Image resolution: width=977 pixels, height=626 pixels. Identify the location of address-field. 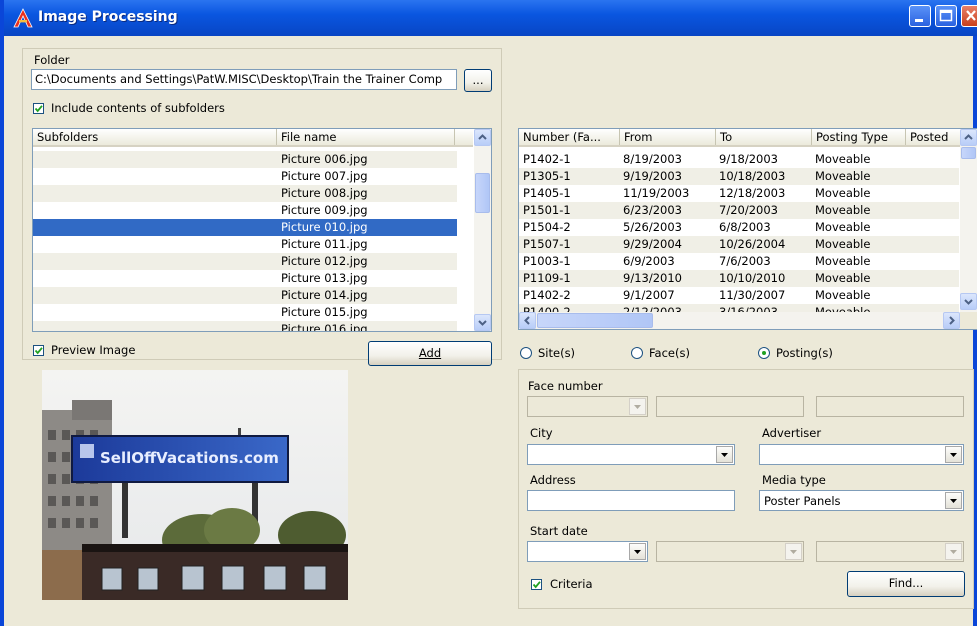
(631, 500).